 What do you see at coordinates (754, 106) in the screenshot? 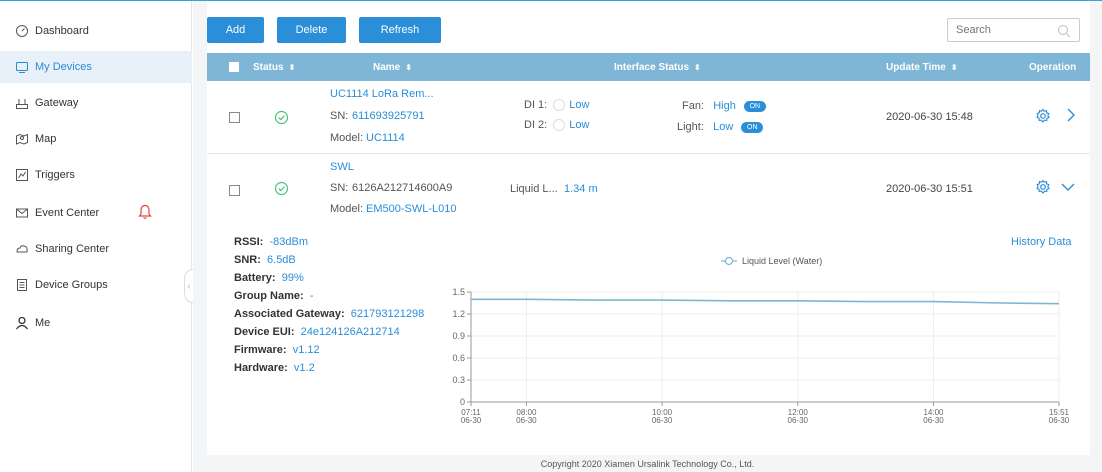
I see `fan-toggle: ON` at bounding box center [754, 106].